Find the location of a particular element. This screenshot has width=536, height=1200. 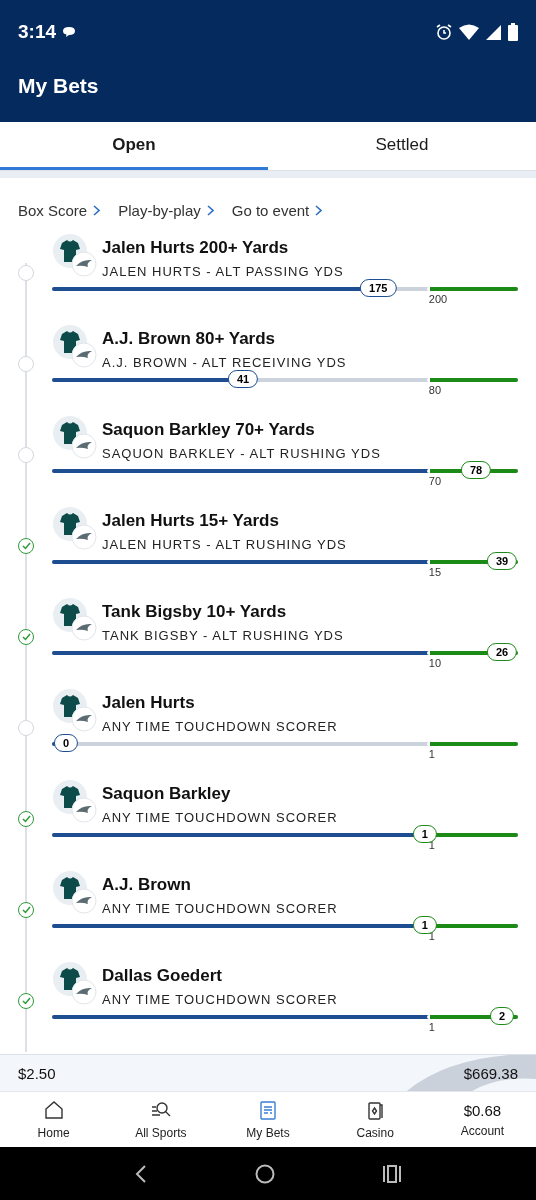

nav-item: My Bets is located at coordinates (268, 1119).